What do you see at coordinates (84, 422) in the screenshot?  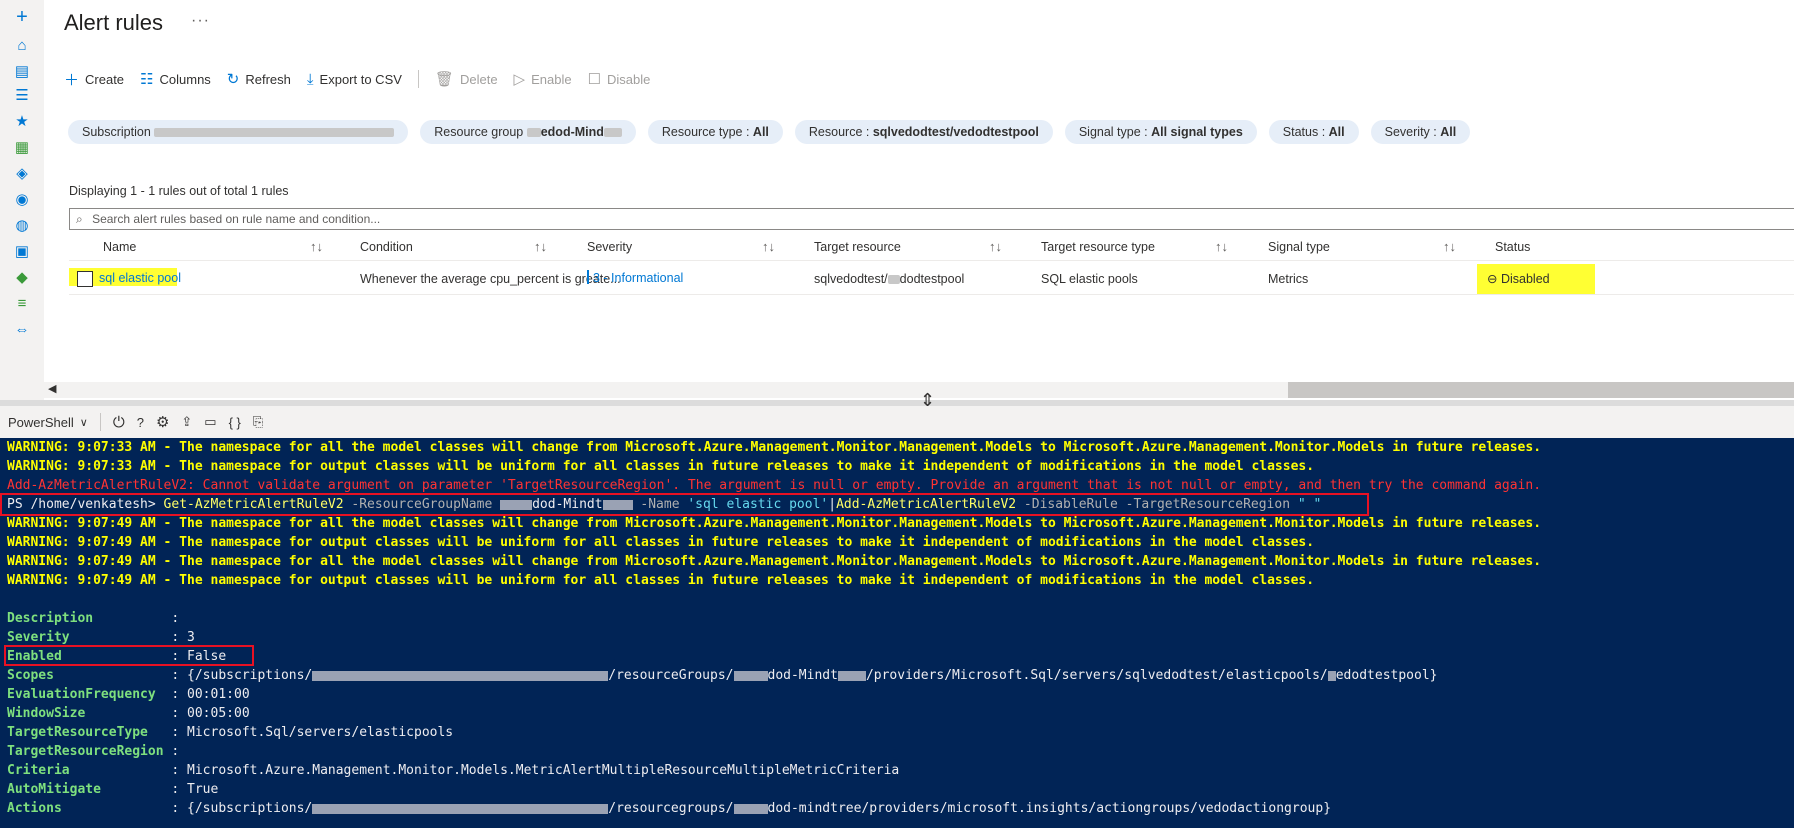 I see `chevron-down-icon: ∨` at bounding box center [84, 422].